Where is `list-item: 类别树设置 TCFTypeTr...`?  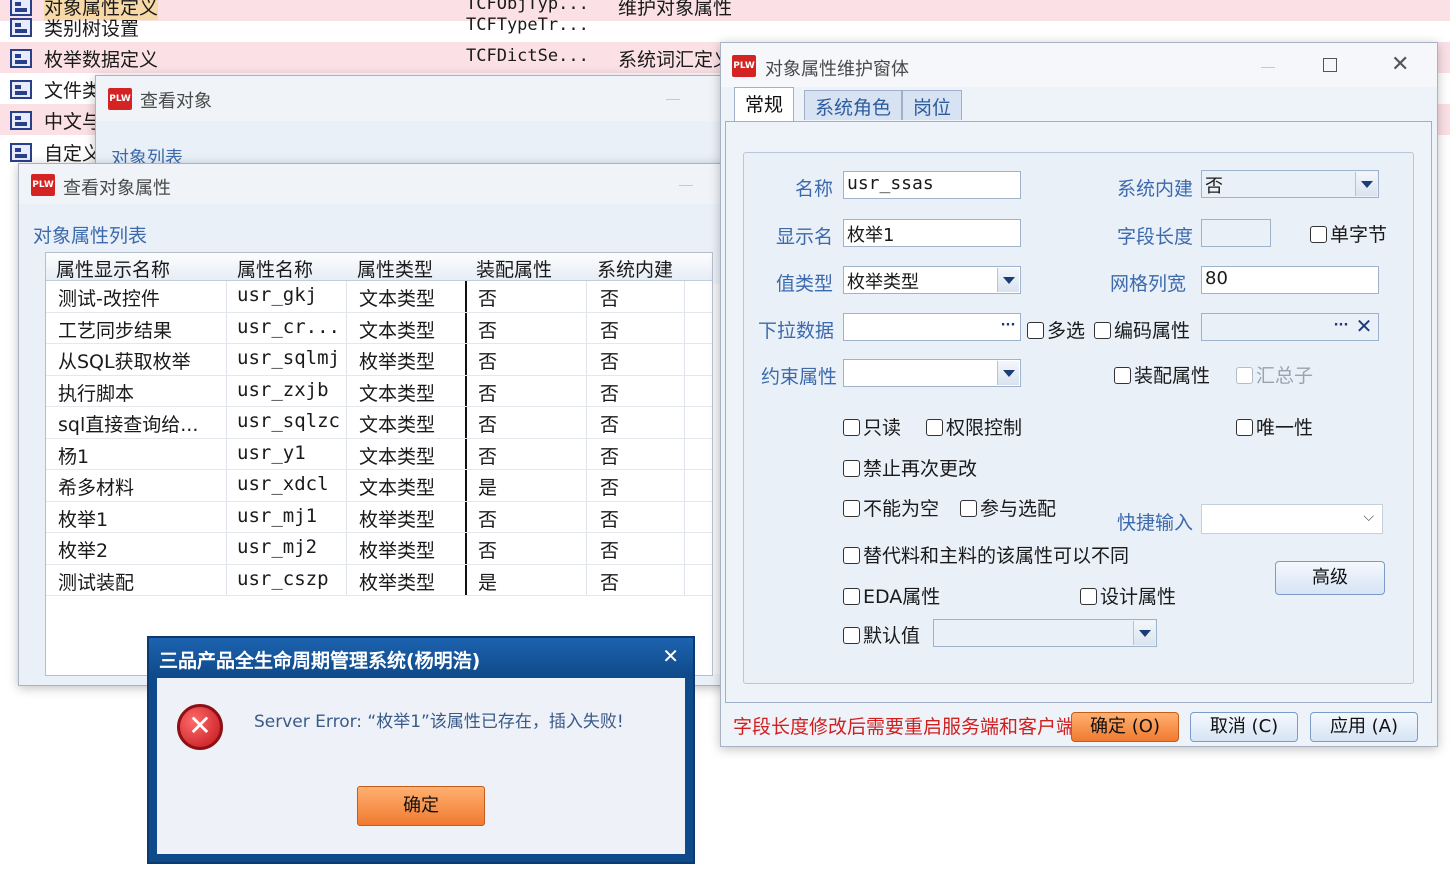 list-item: 类别树设置 TCFTypeTr... is located at coordinates (725, 26).